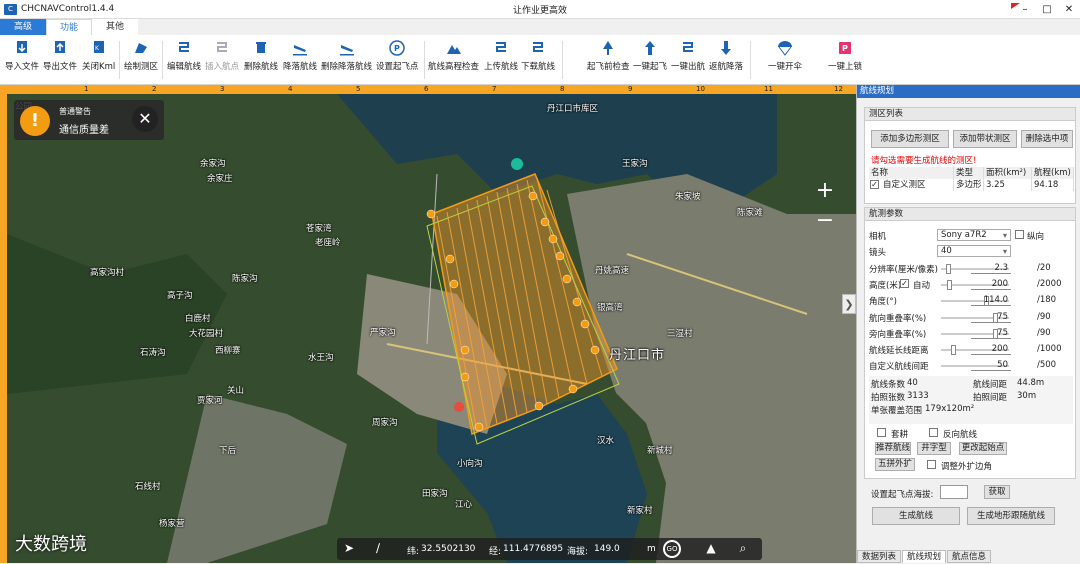 The image size is (1080, 564). Describe the element at coordinates (879, 556) in the screenshot. I see `tab-data-list: 数据列表` at that location.